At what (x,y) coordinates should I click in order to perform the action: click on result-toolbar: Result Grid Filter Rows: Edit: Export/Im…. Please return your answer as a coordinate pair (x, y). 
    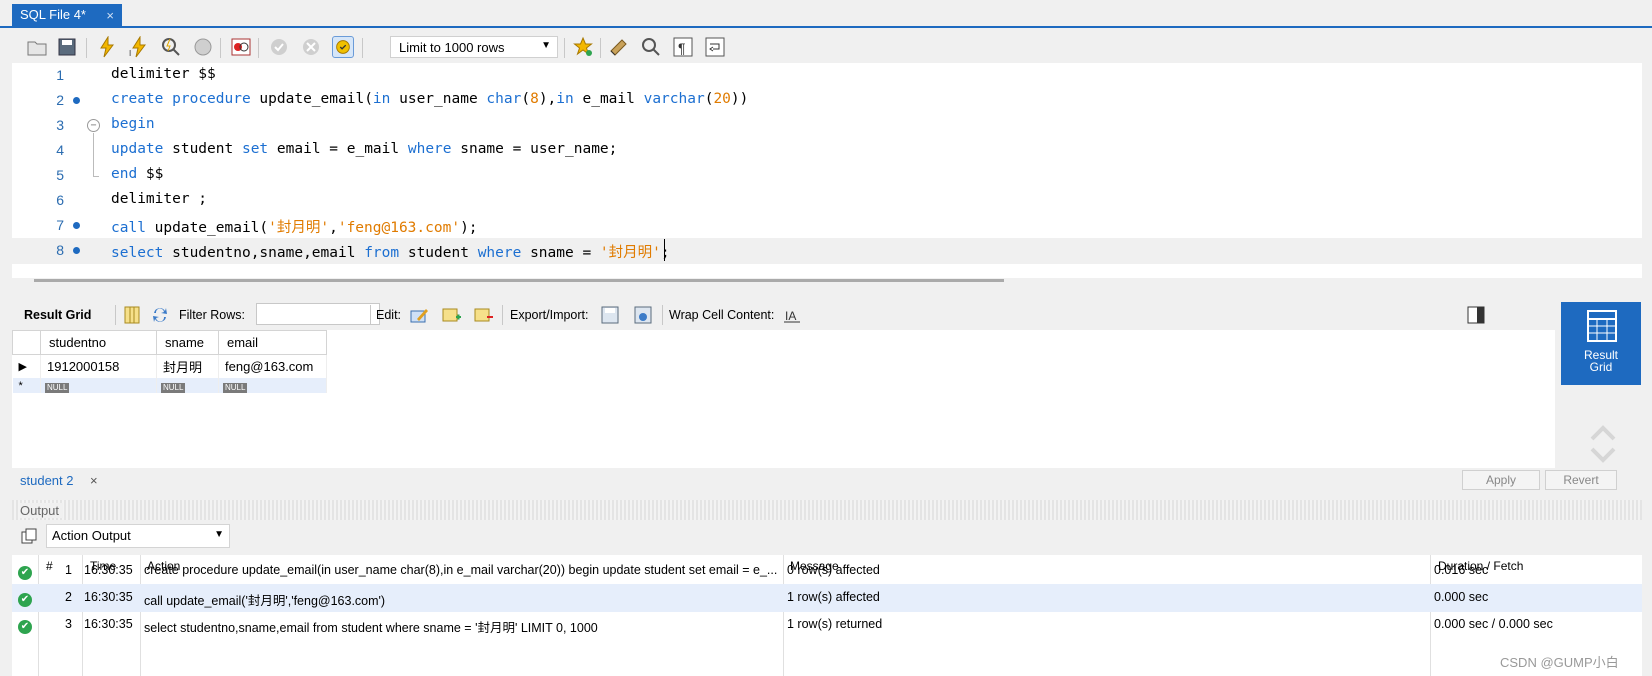
    Looking at the image, I should click on (792, 315).